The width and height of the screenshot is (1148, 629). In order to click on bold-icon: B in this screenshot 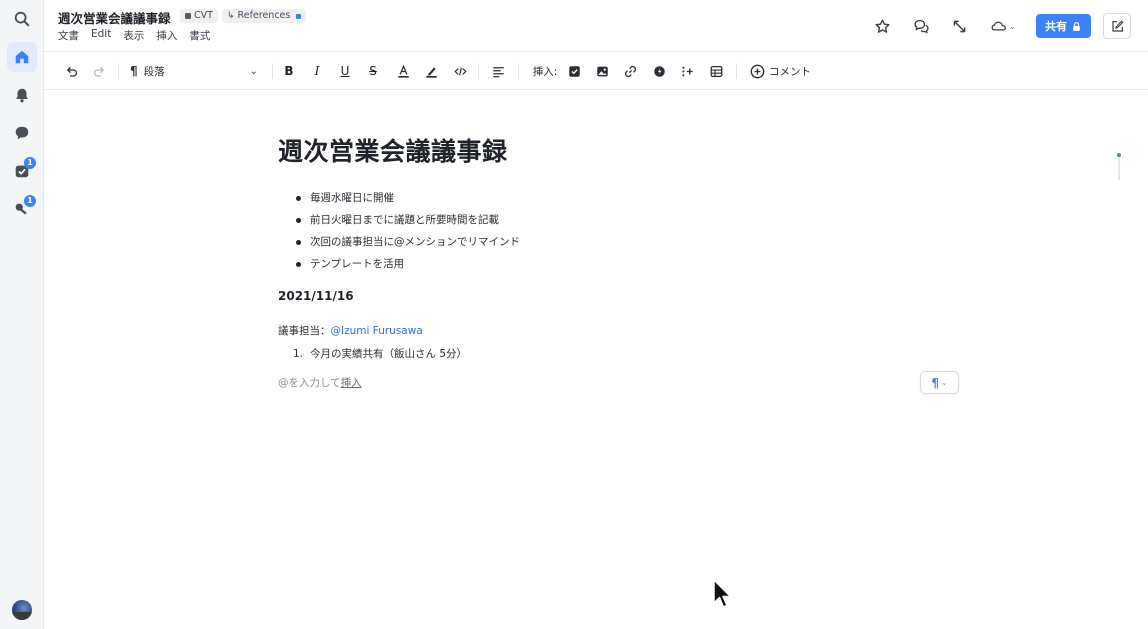, I will do `click(289, 71)`.